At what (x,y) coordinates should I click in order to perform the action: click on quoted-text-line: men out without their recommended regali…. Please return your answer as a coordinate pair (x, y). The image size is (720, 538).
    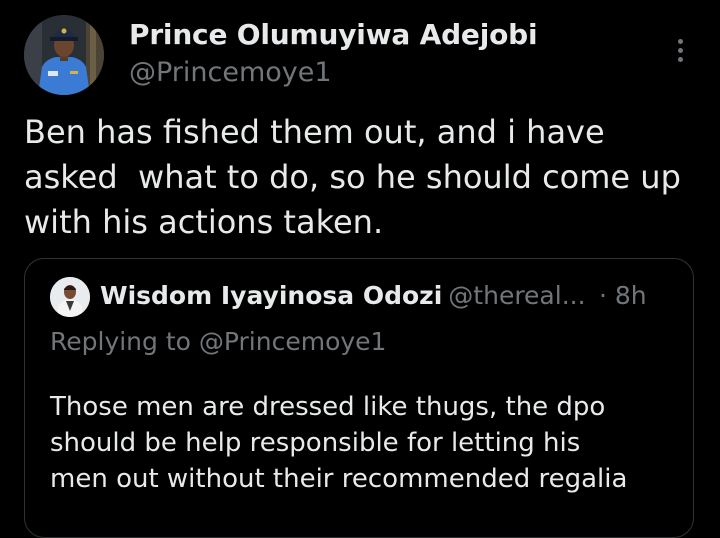
    Looking at the image, I should click on (339, 479).